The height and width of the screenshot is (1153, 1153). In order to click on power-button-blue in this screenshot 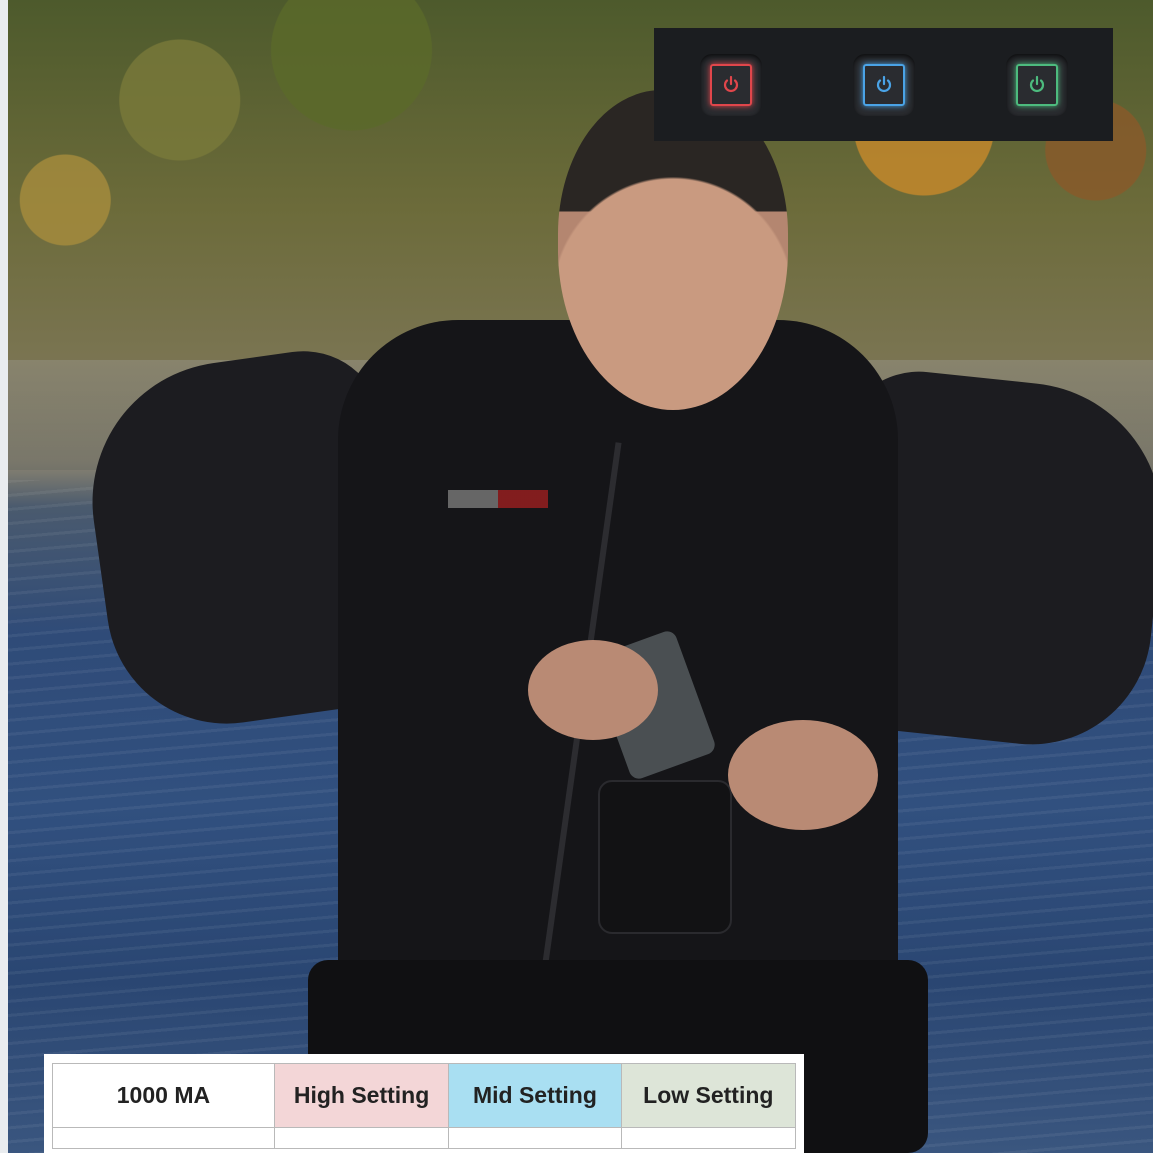, I will do `click(883, 84)`.